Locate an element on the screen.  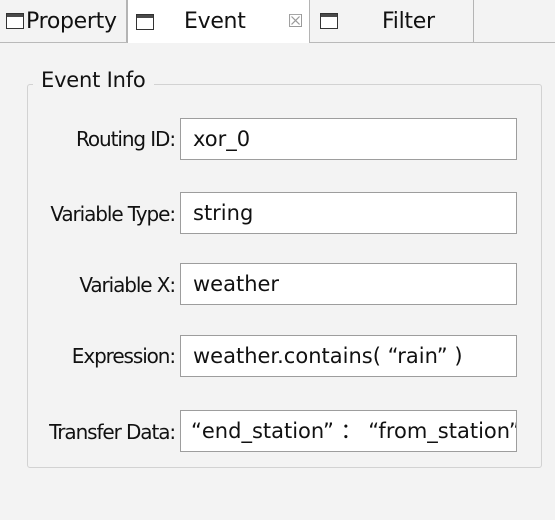
tab-filter: Filter is located at coordinates (392, 21).